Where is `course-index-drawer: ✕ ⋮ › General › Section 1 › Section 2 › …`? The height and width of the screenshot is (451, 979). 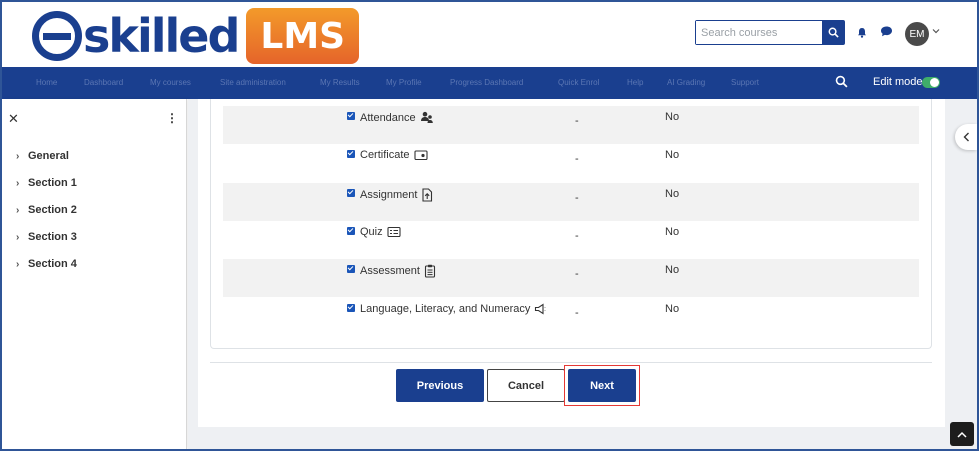
course-index-drawer: ✕ ⋮ › General › Section 1 › Section 2 › … is located at coordinates (94, 274).